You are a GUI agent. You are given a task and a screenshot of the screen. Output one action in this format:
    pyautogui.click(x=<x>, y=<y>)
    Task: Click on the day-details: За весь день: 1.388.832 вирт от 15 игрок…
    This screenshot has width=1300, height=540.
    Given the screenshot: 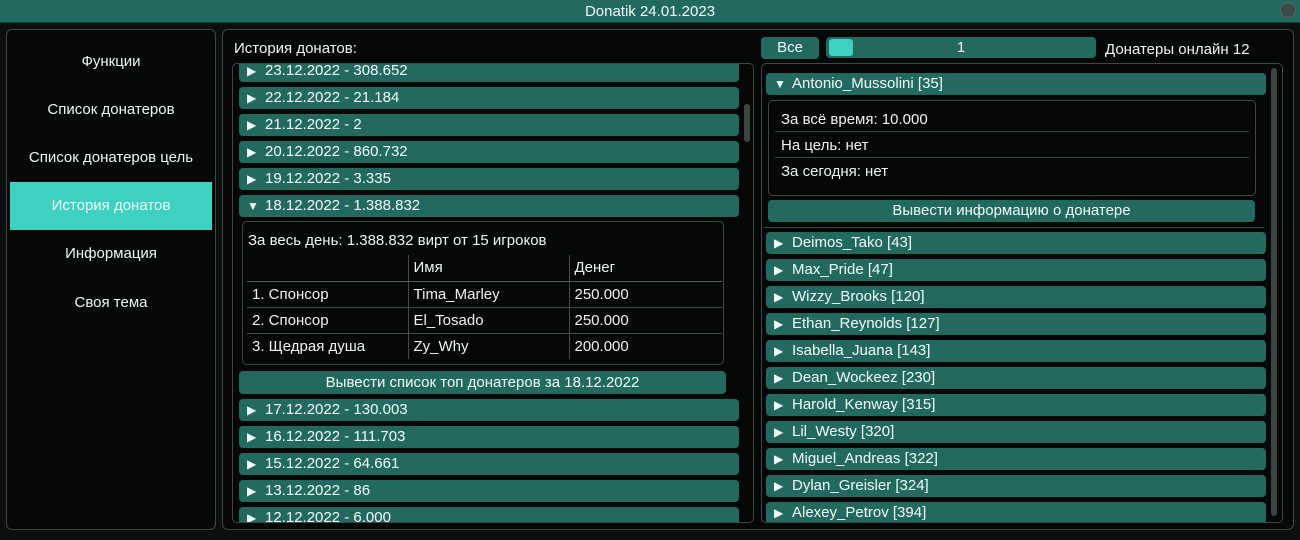 What is the action you would take?
    pyautogui.click(x=483, y=293)
    